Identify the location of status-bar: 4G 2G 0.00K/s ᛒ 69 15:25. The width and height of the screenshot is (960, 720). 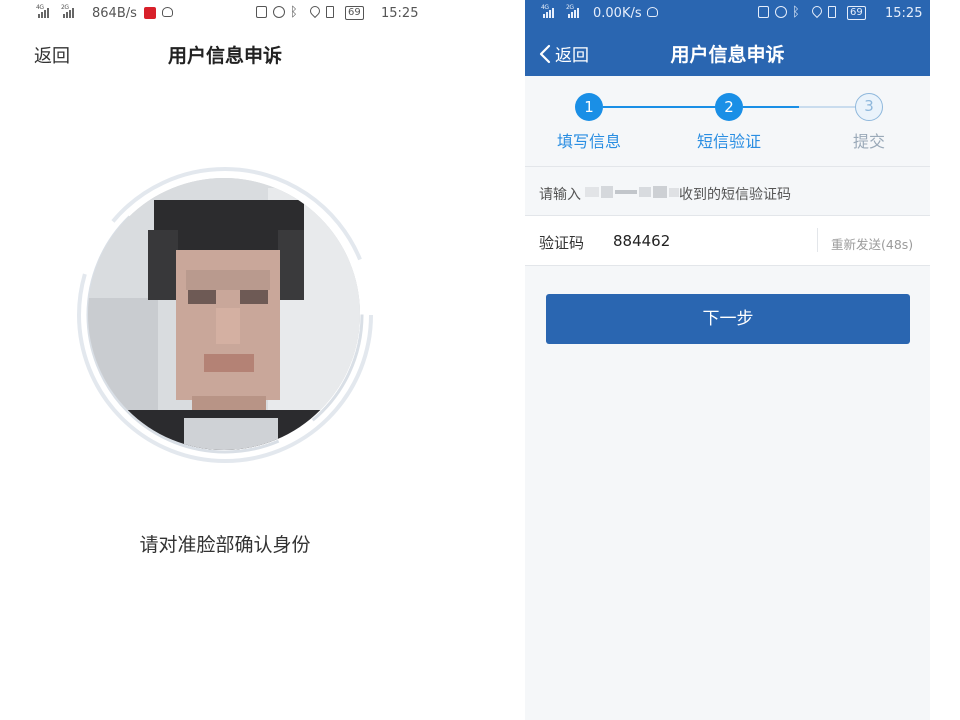
(727, 14).